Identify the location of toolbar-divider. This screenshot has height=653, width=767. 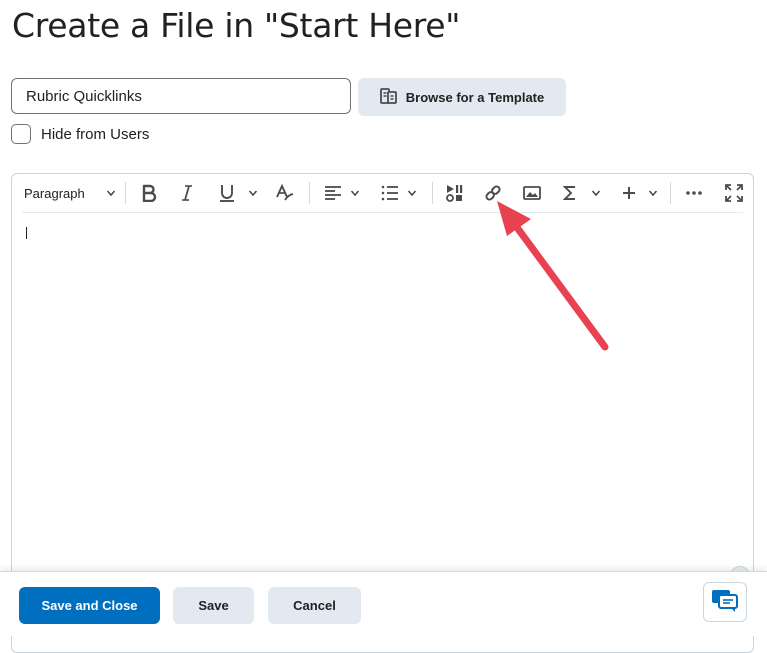
(382, 212).